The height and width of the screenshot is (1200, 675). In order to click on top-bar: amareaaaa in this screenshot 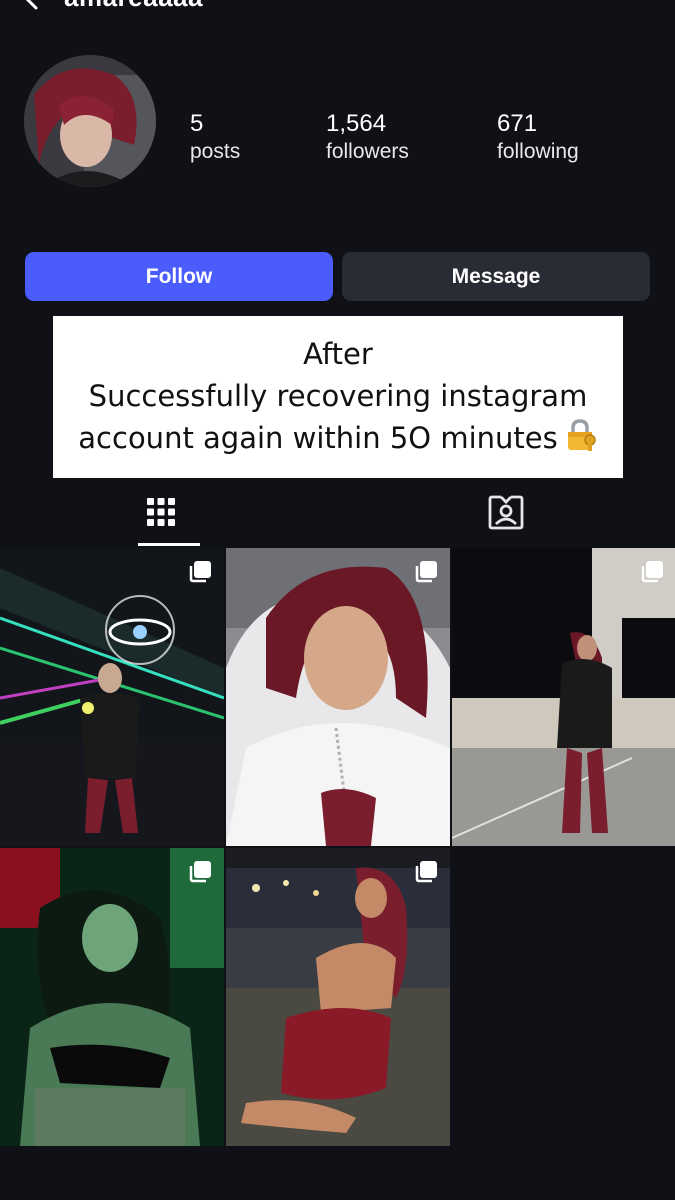, I will do `click(337, 6)`.